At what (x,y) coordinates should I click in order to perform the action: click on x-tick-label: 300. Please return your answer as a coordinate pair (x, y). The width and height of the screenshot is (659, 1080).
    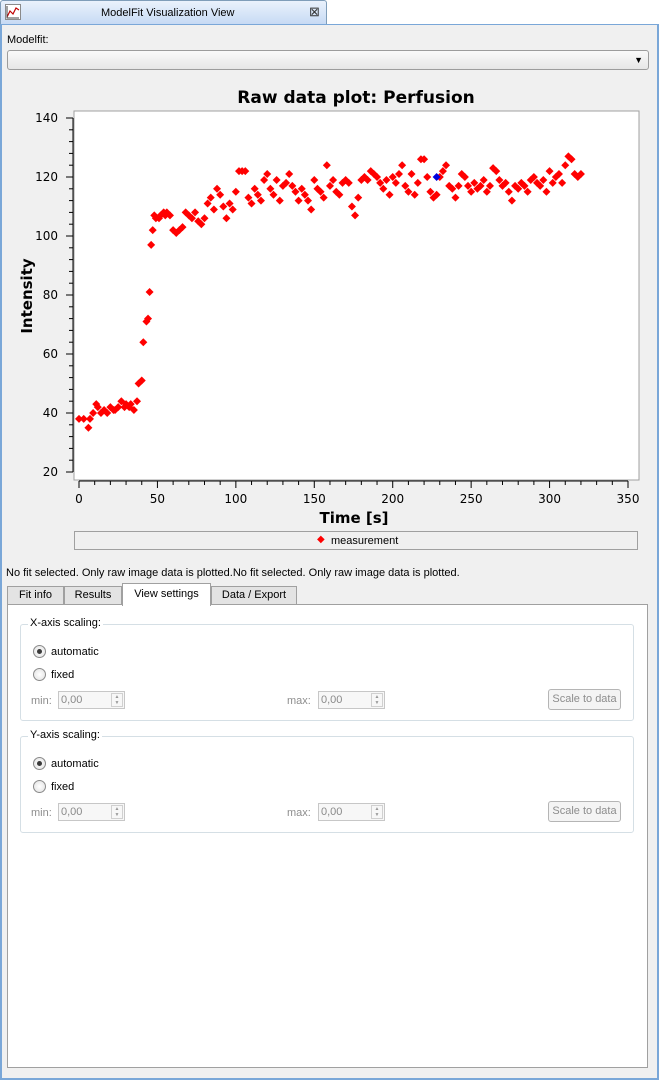
    Looking at the image, I should click on (549, 499).